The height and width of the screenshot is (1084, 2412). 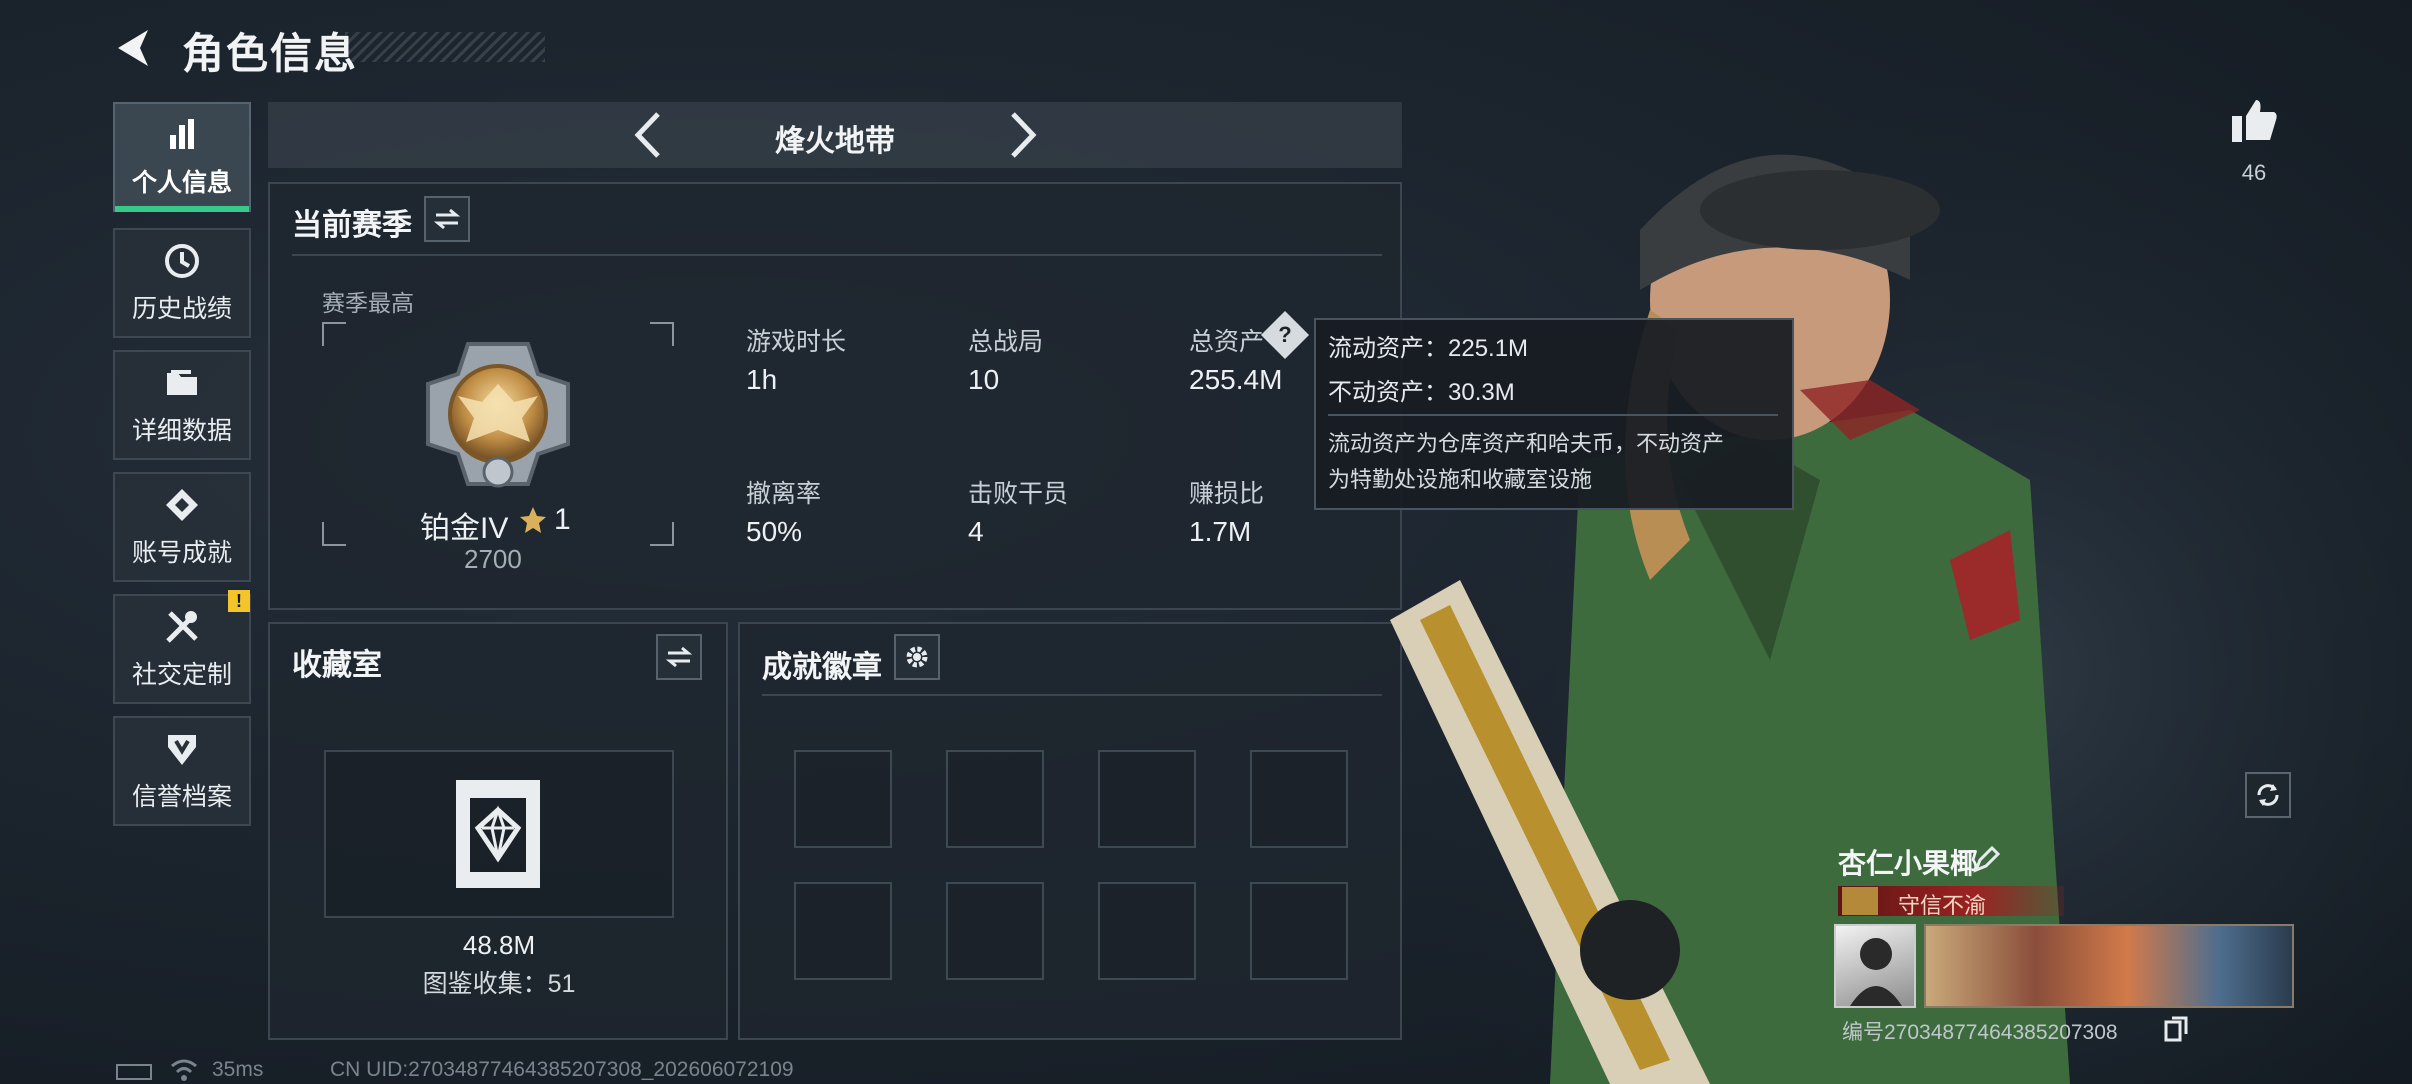 I want to click on season-title: 当前赛季, so click(x=352, y=225).